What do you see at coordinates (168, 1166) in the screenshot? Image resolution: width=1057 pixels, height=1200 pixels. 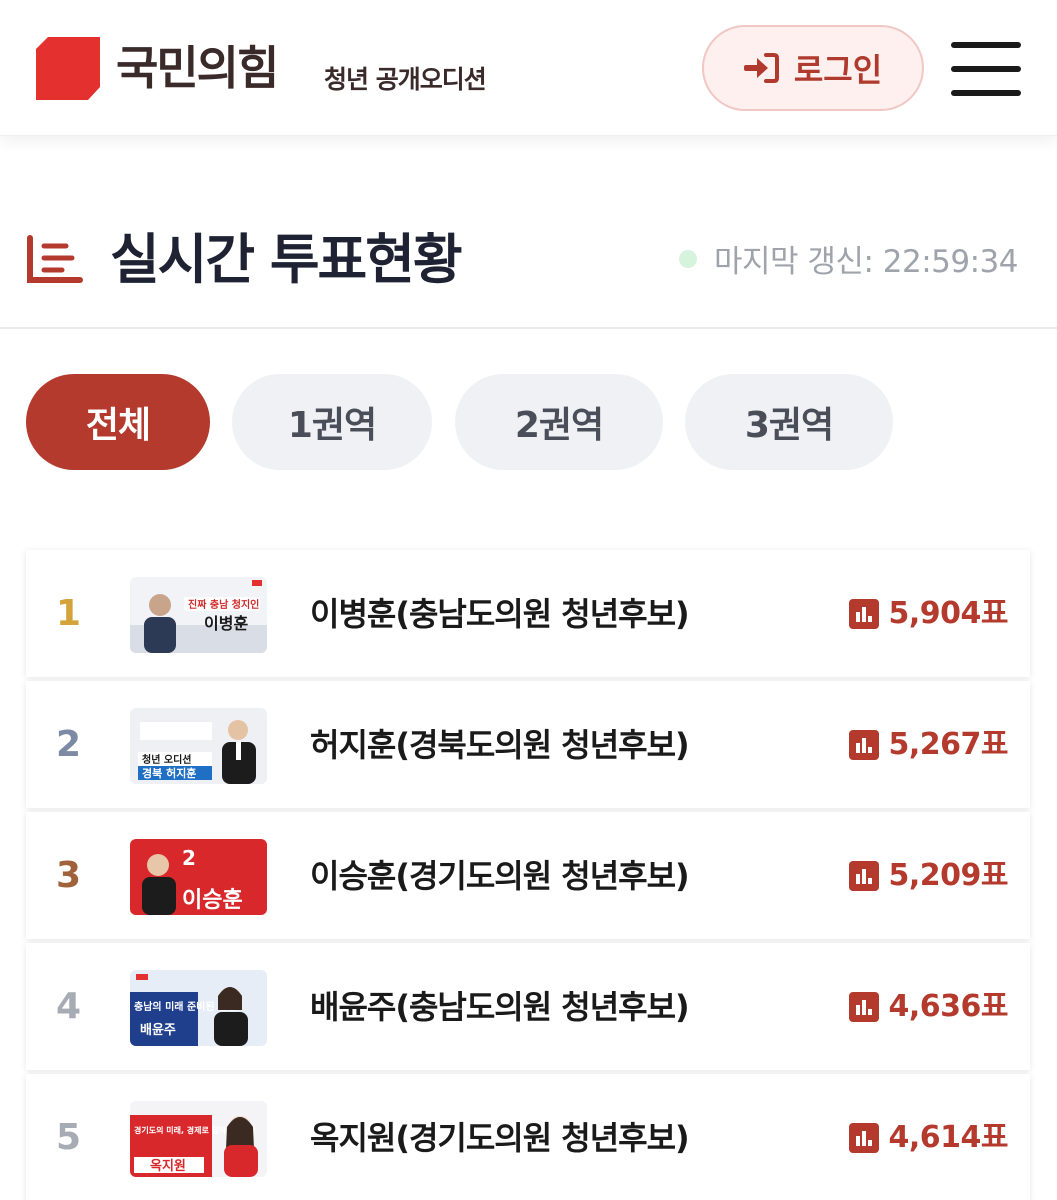 I see `thumb-person-text: 옥지원` at bounding box center [168, 1166].